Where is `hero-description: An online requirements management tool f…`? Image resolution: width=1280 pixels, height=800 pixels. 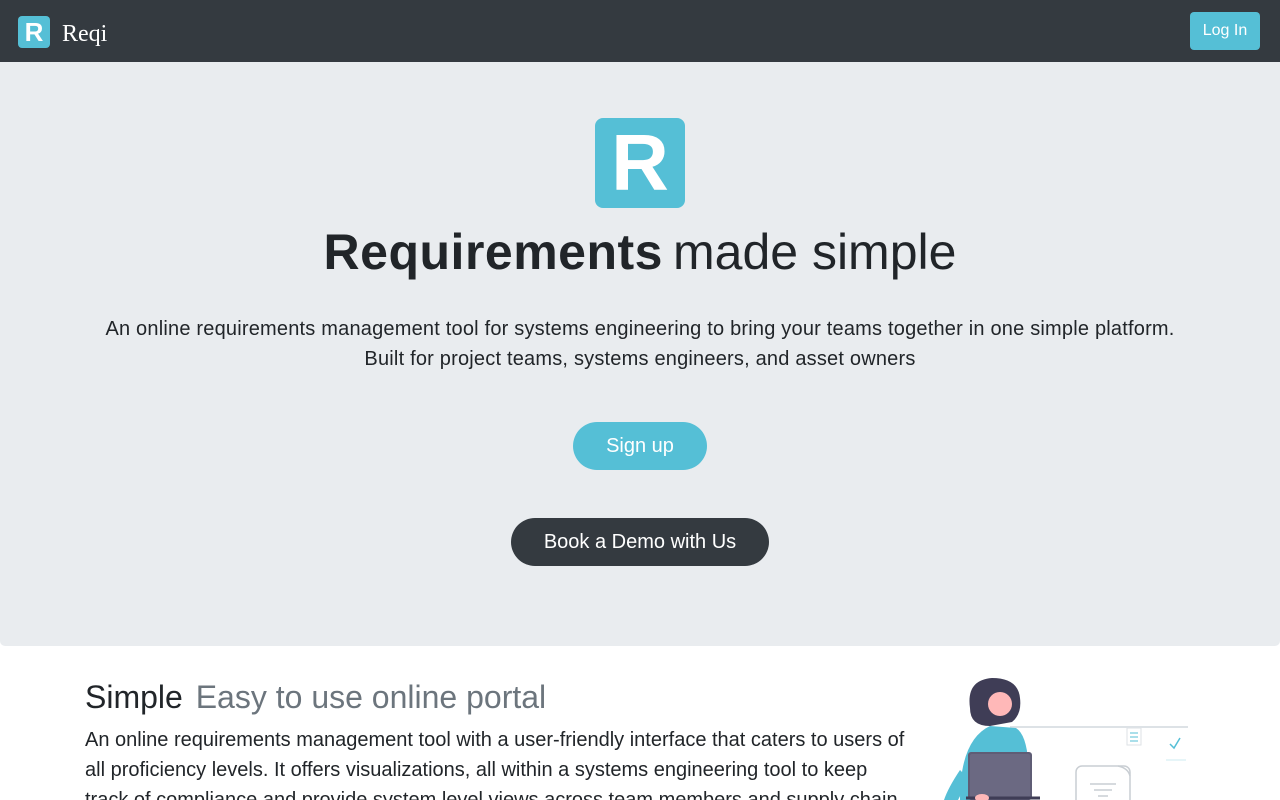
hero-description: An online requirements management tool f… is located at coordinates (640, 344).